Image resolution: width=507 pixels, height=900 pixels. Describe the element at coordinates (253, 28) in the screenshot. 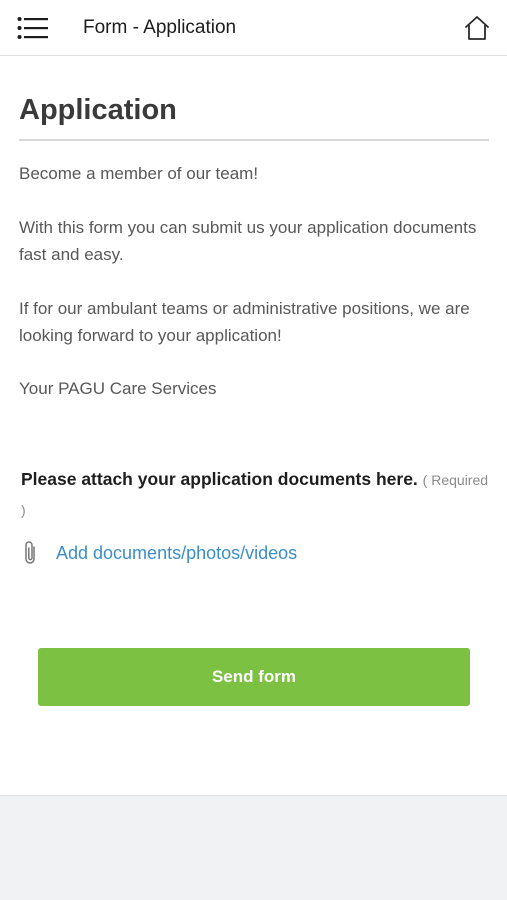

I see `top-bar: Form - Application` at that location.